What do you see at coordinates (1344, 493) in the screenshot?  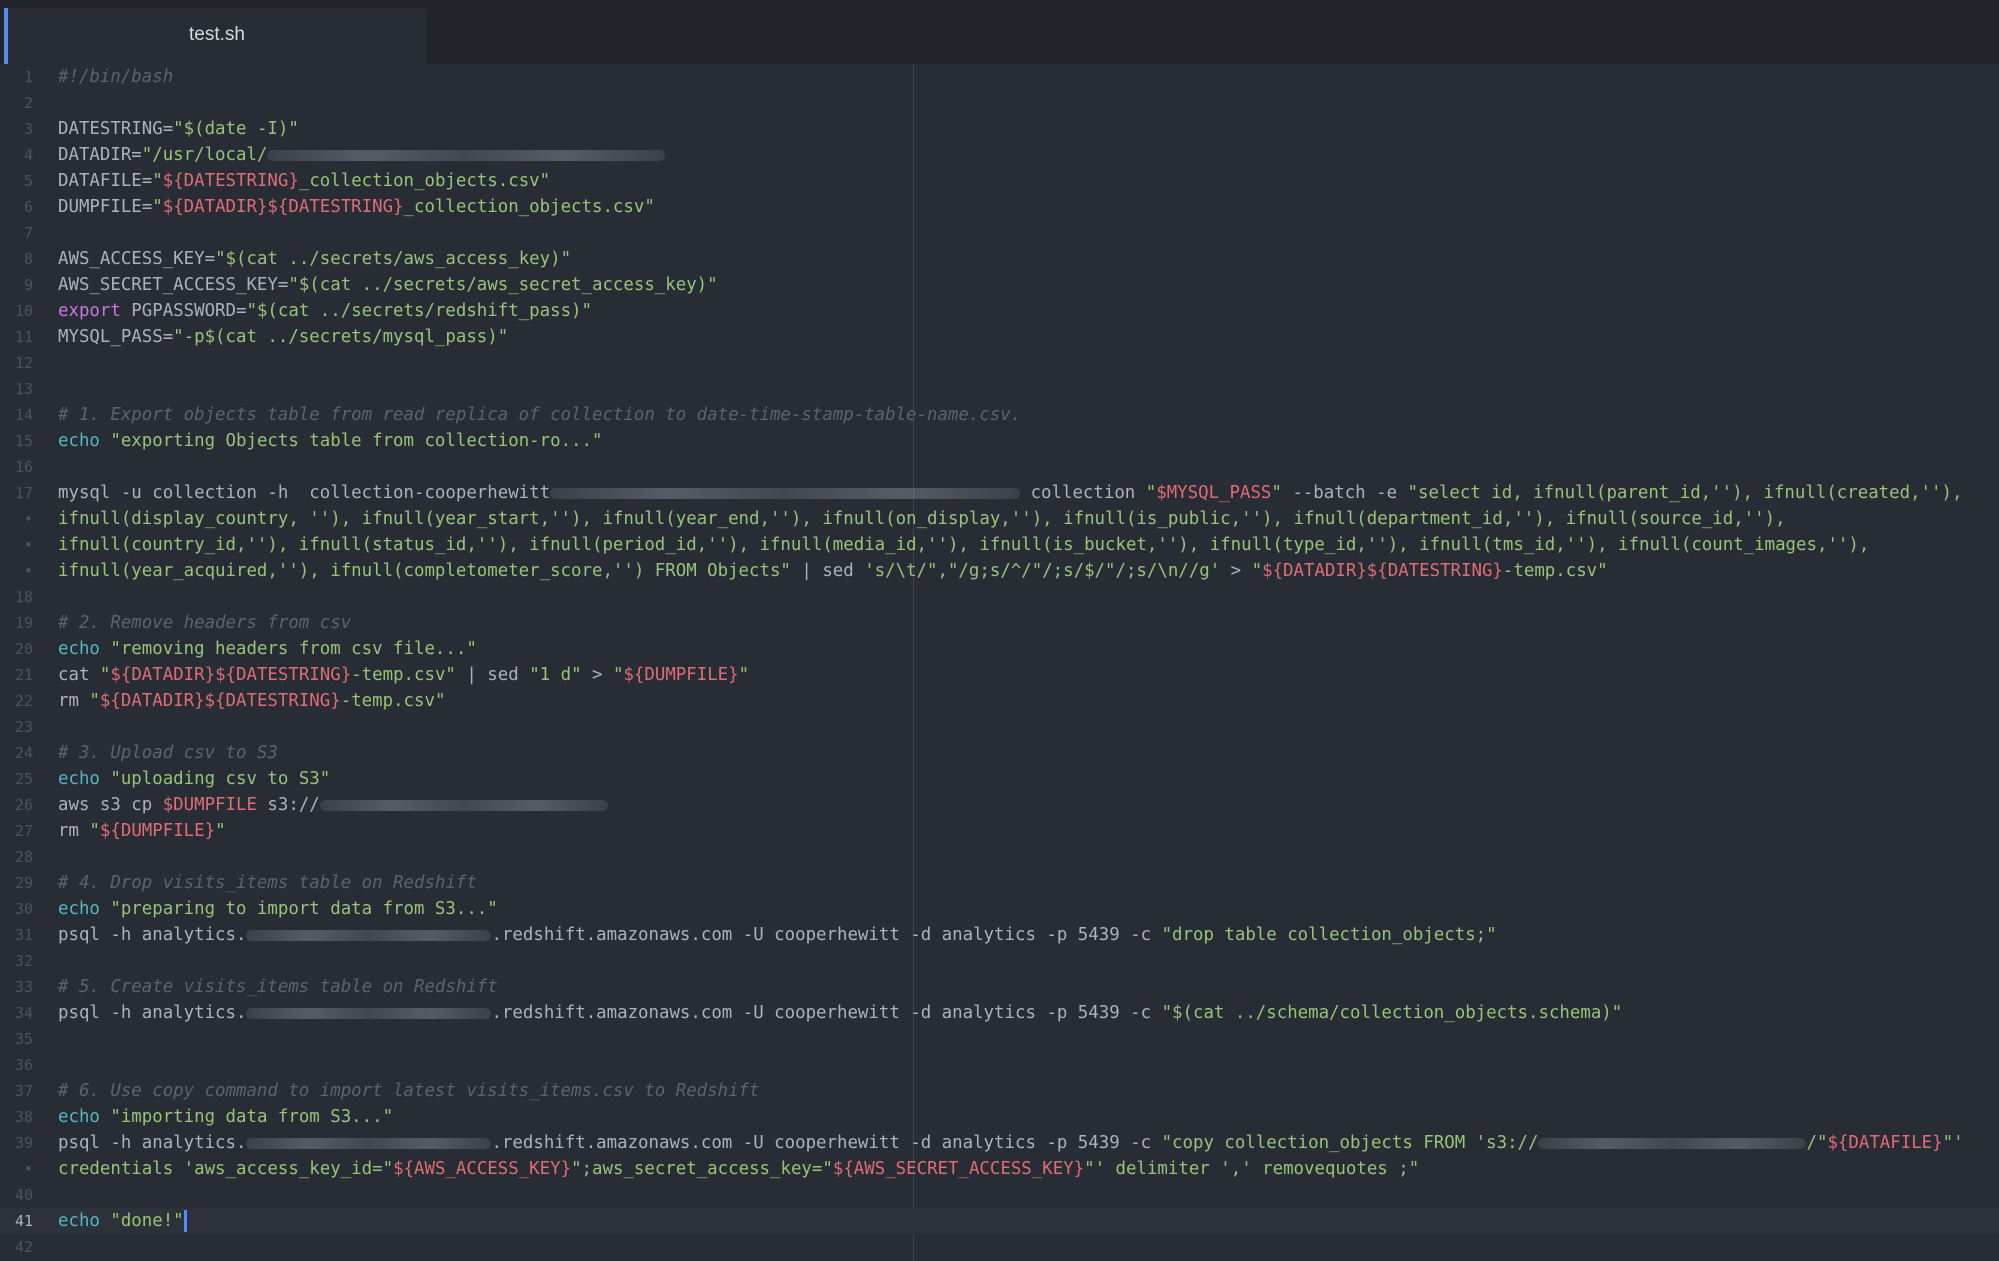 I see `code-text: --batch -e` at bounding box center [1344, 493].